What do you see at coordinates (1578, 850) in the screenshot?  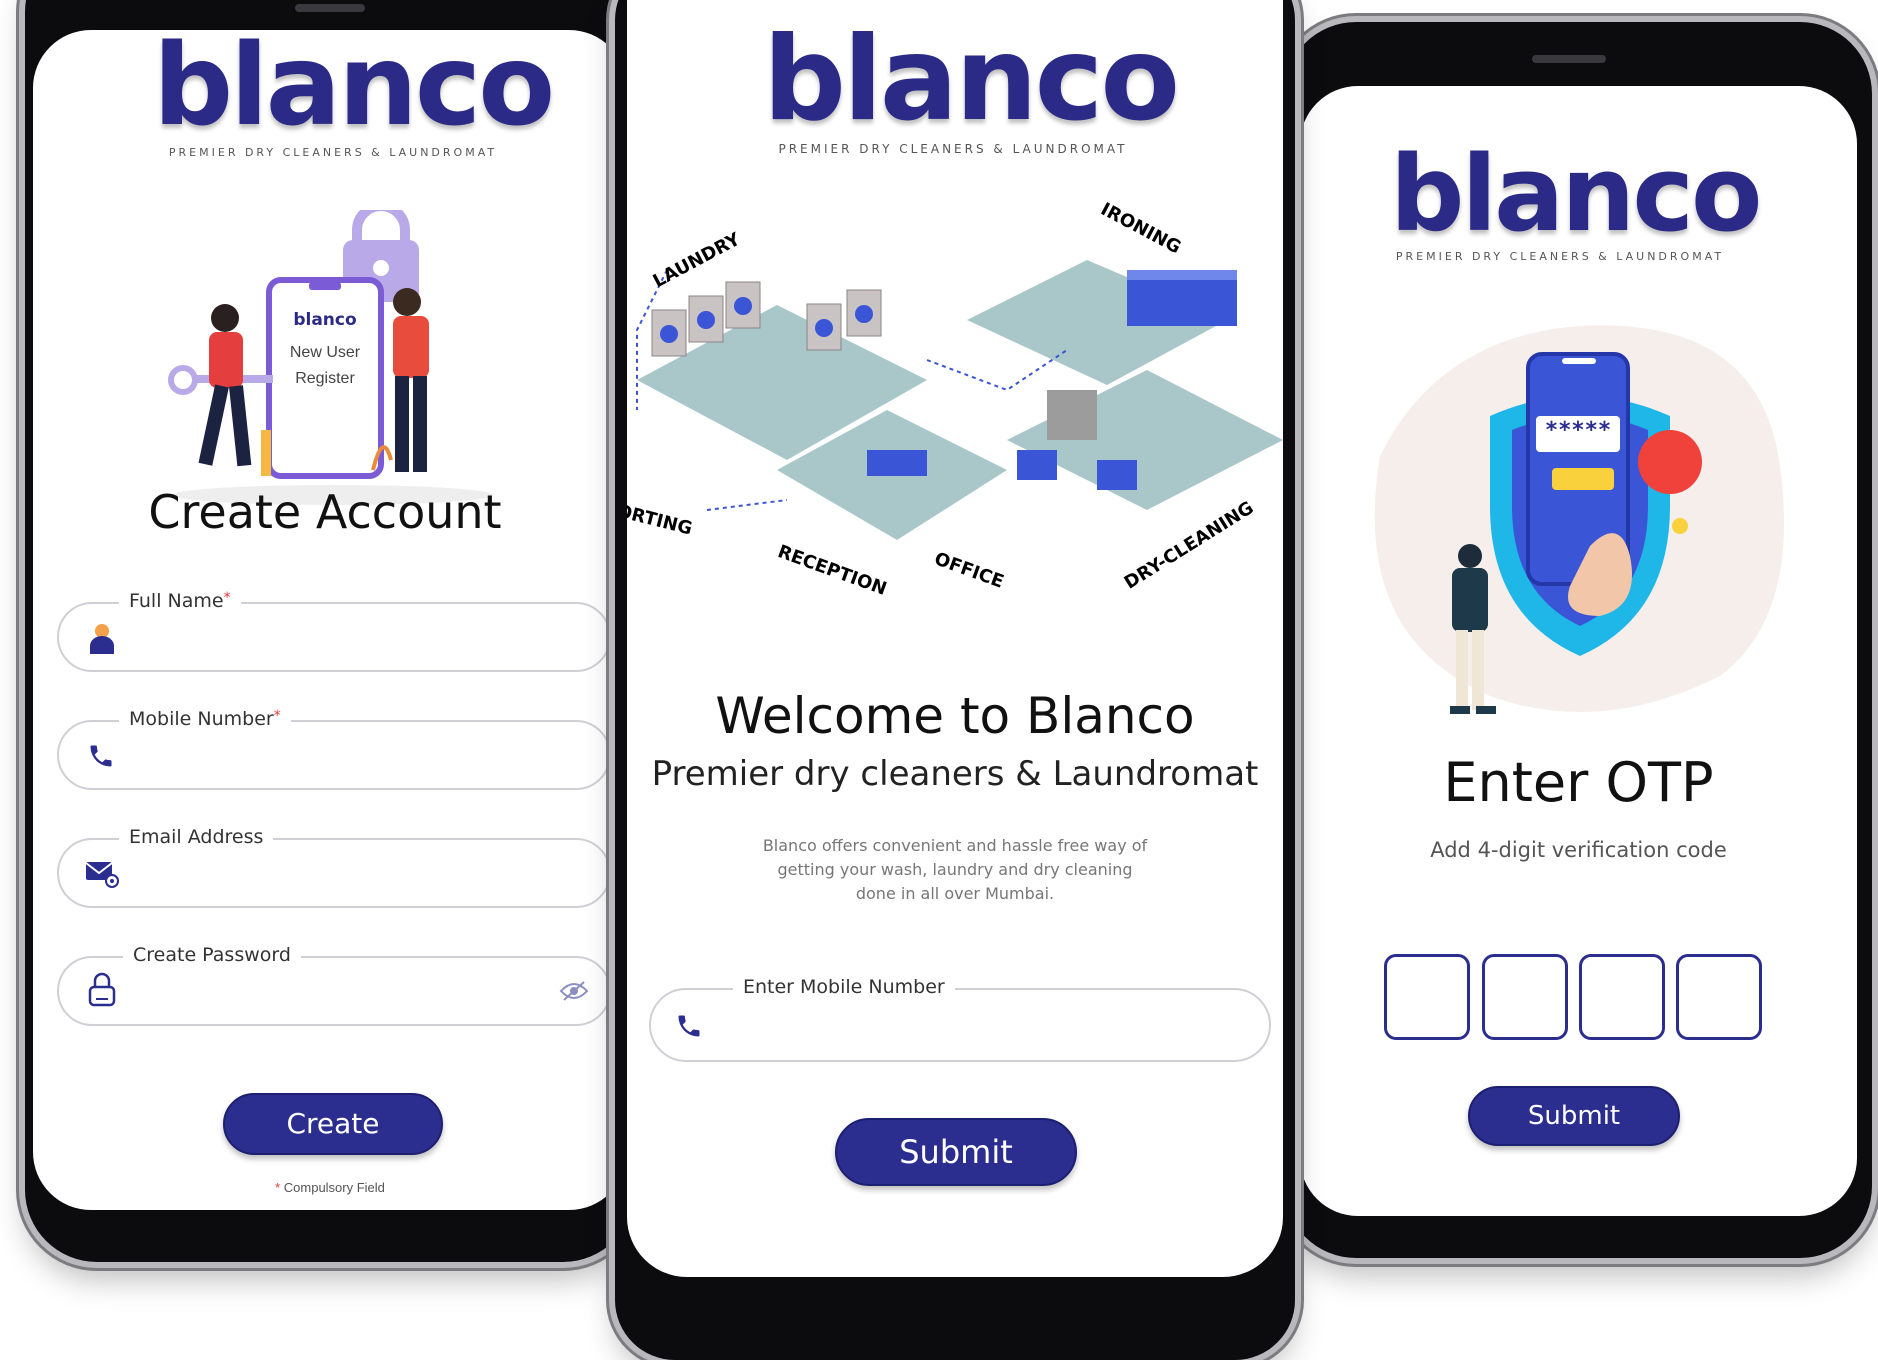 I see `otp-subtitle: Add 4-digit verification code` at bounding box center [1578, 850].